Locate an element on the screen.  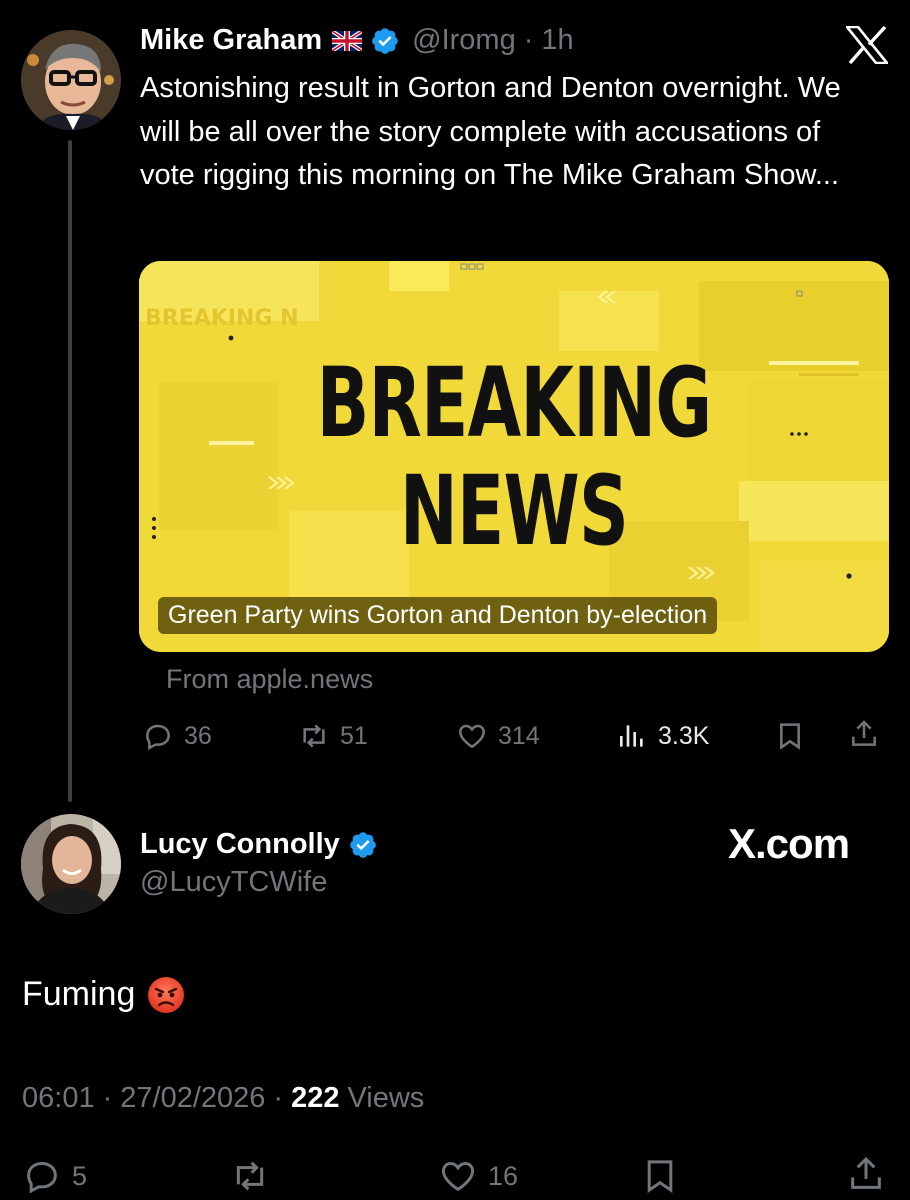
tweet2-header: Lucy Connolly is located at coordinates (259, 844).